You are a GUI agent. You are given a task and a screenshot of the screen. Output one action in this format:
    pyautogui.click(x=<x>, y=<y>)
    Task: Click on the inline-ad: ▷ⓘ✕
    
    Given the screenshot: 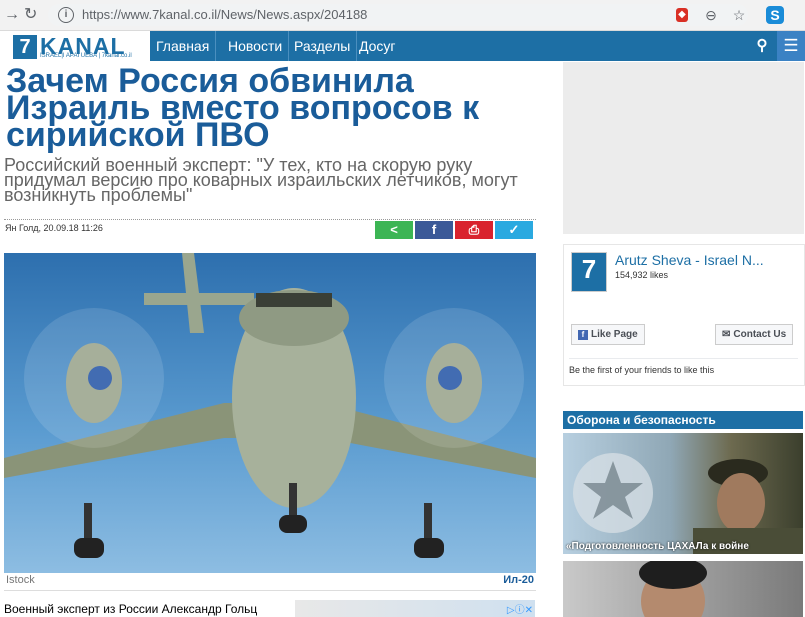 What is the action you would take?
    pyautogui.click(x=415, y=608)
    